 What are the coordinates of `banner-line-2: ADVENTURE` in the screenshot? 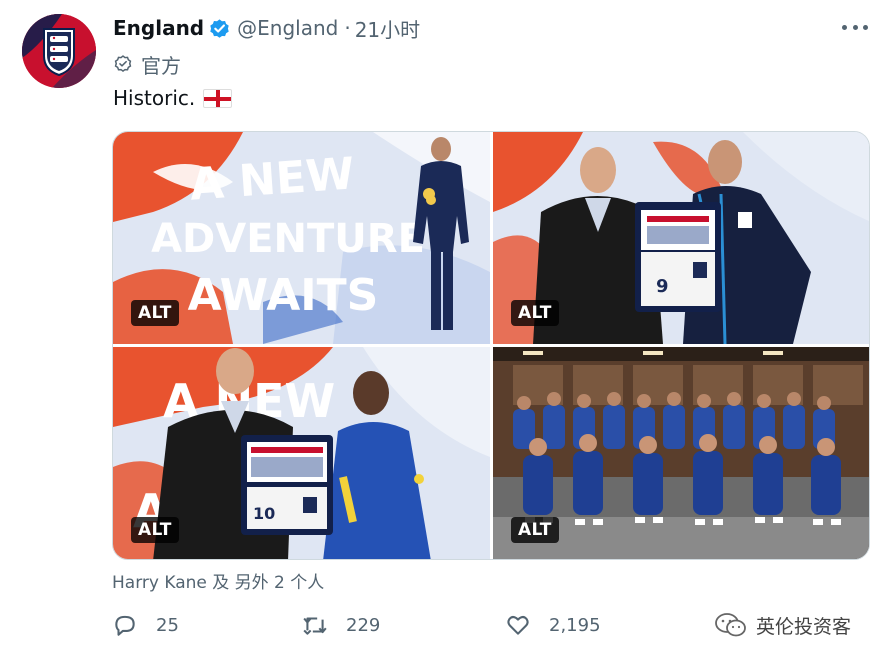 It's located at (288, 239).